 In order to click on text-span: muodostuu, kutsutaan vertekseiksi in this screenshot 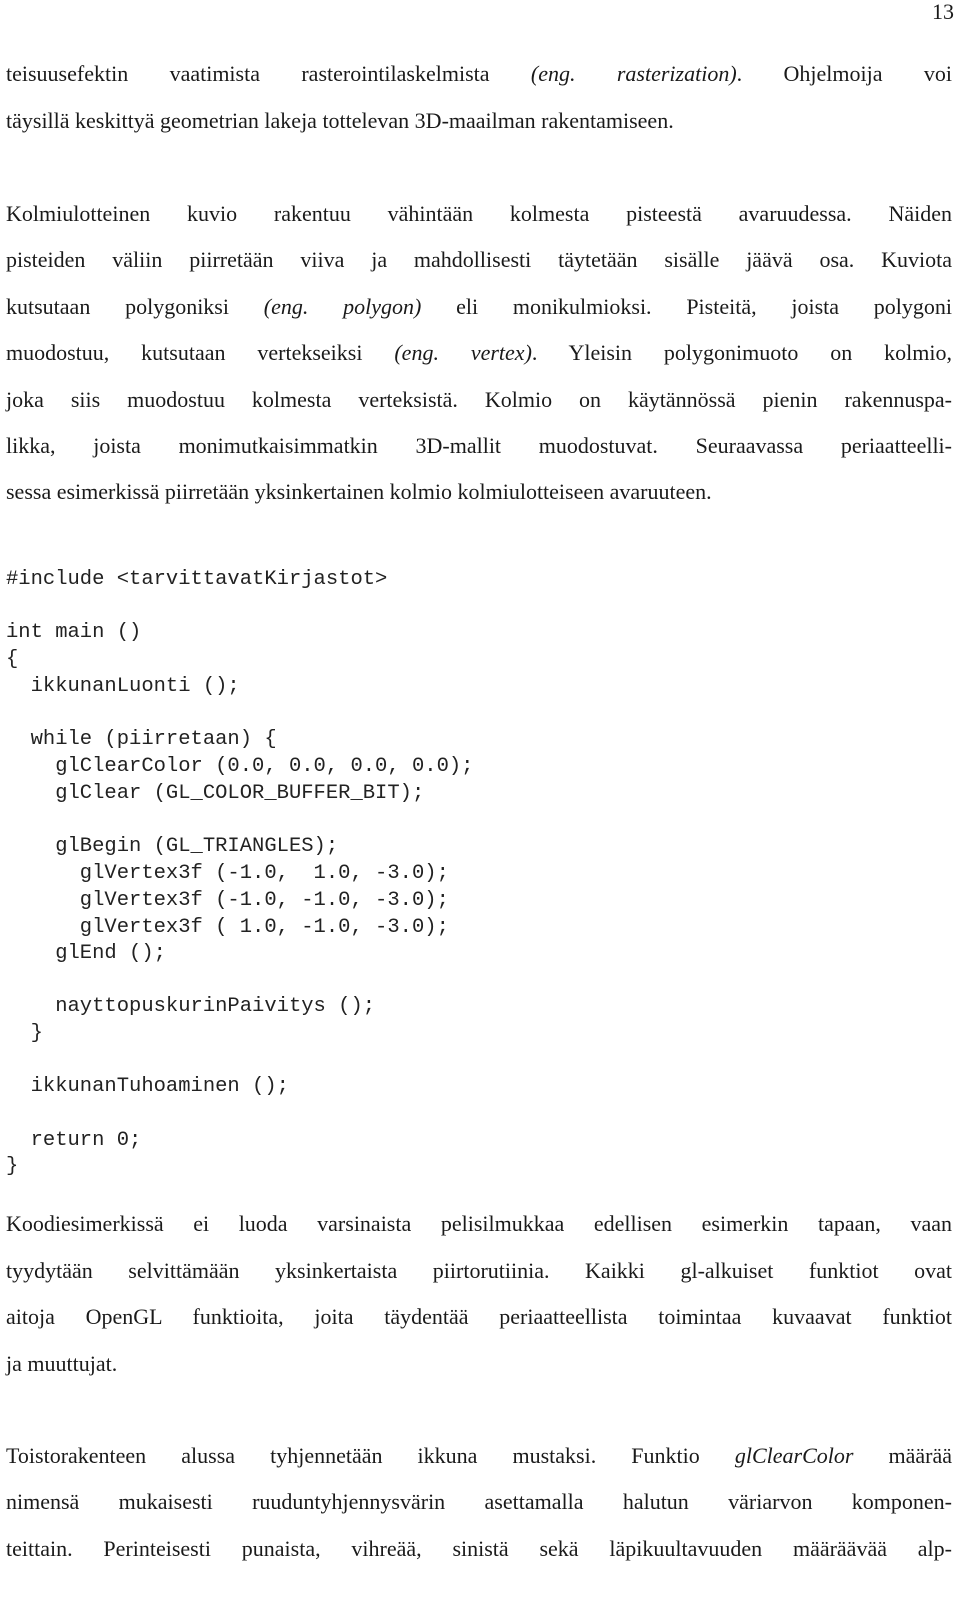, I will do `click(200, 352)`.